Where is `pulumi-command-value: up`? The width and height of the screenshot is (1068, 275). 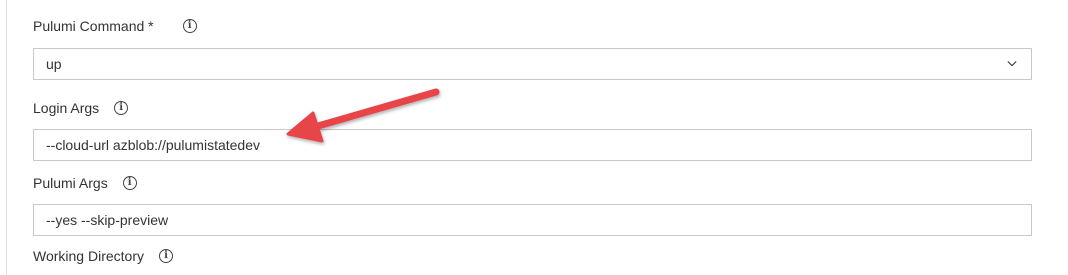 pulumi-command-value: up is located at coordinates (54, 64).